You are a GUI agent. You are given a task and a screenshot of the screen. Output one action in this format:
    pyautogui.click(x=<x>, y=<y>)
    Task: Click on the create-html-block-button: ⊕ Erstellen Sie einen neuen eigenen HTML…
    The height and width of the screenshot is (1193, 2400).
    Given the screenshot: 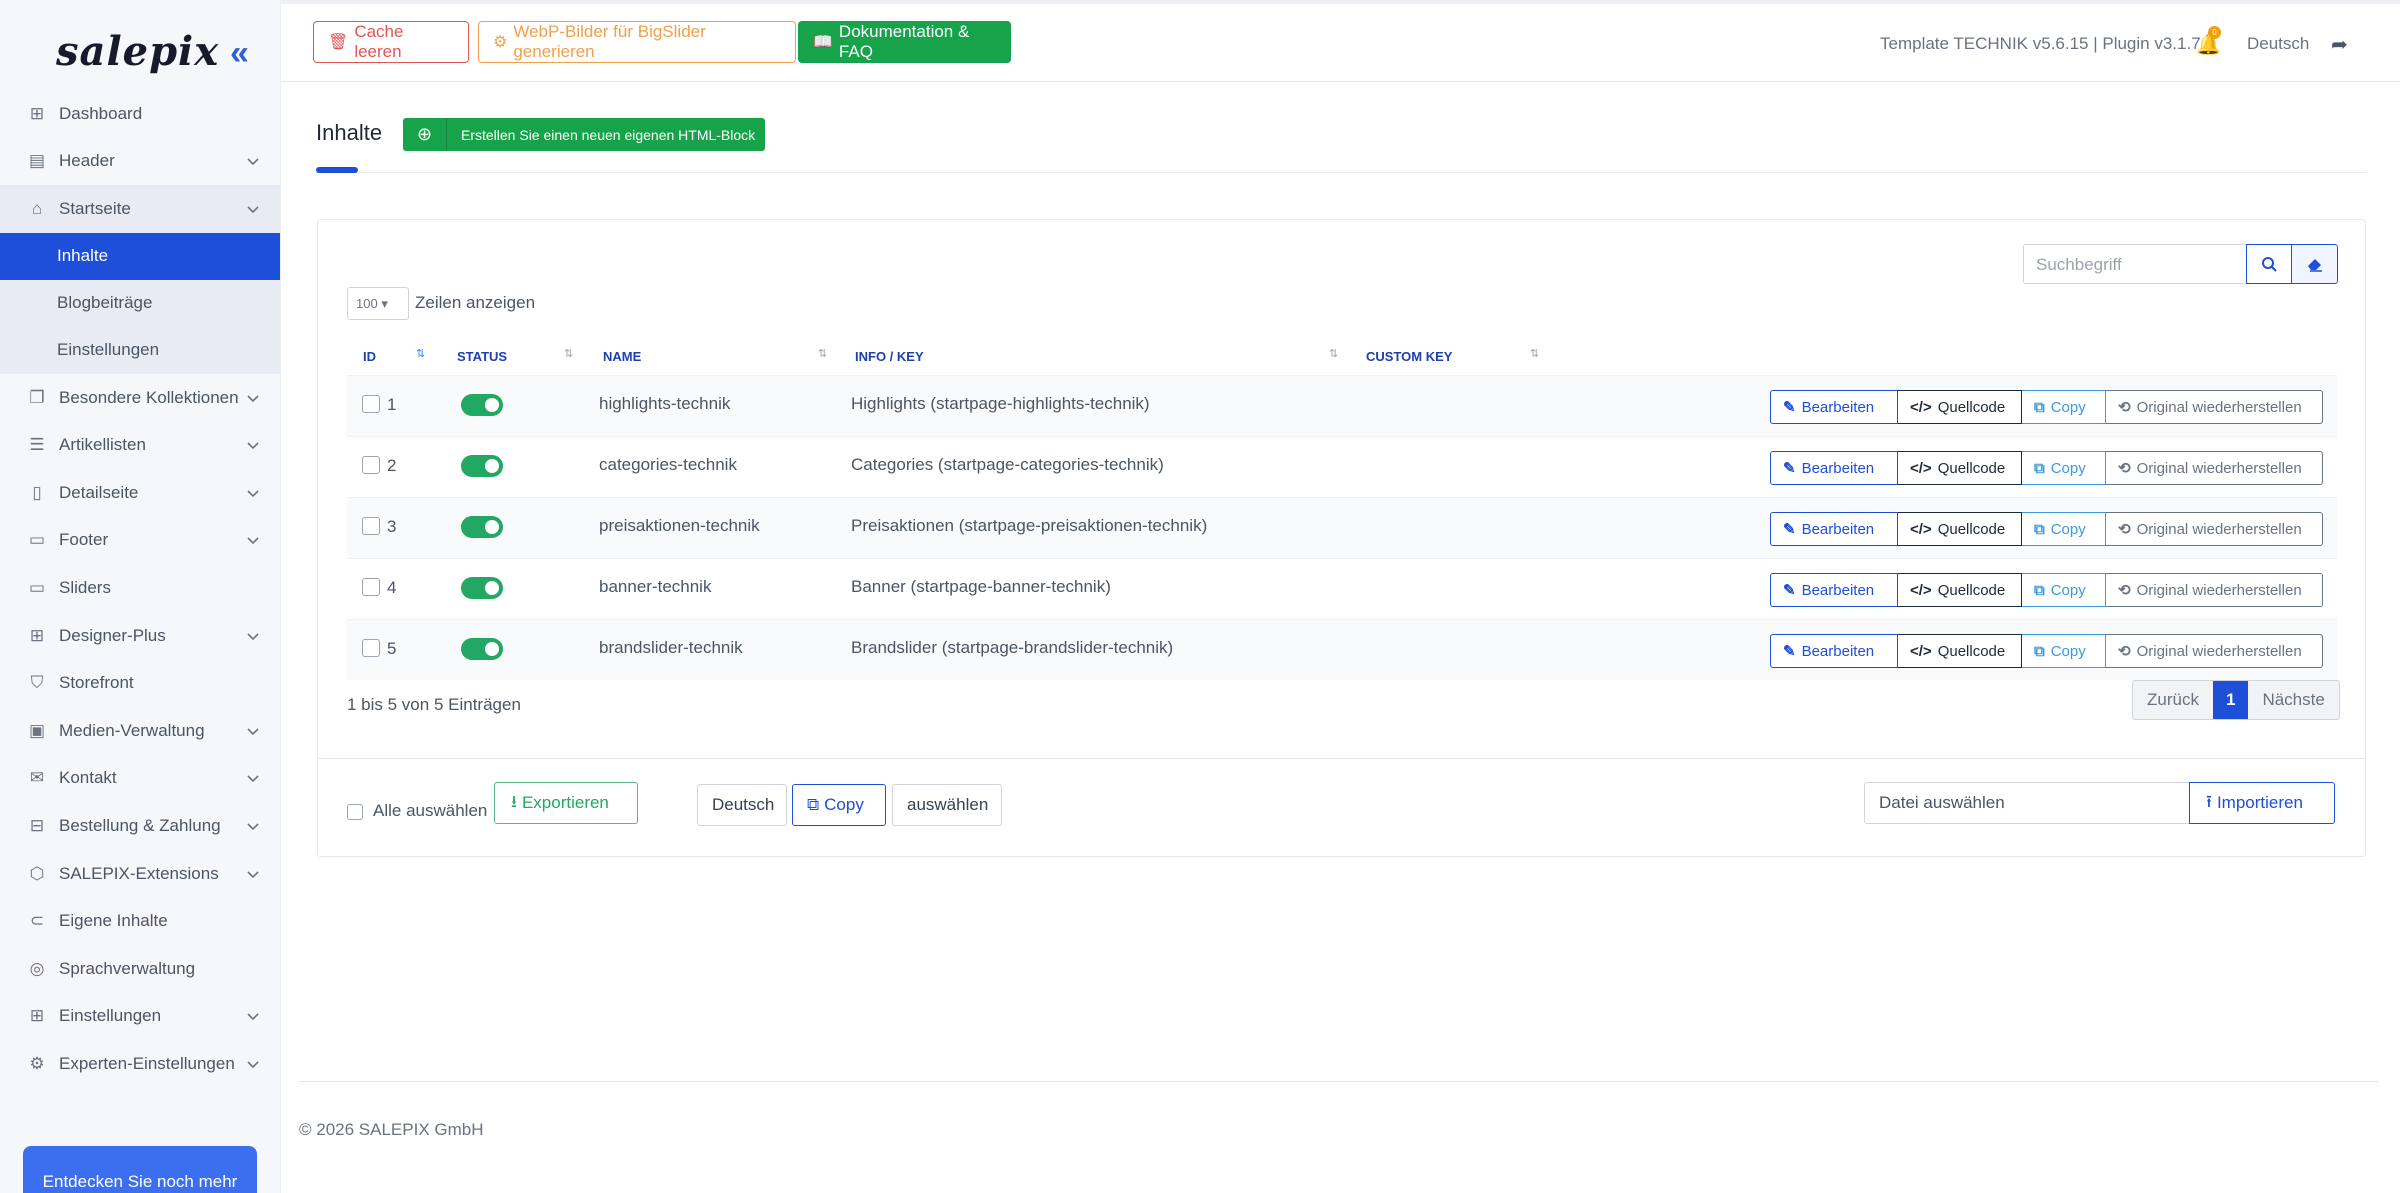 What is the action you would take?
    pyautogui.click(x=584, y=134)
    